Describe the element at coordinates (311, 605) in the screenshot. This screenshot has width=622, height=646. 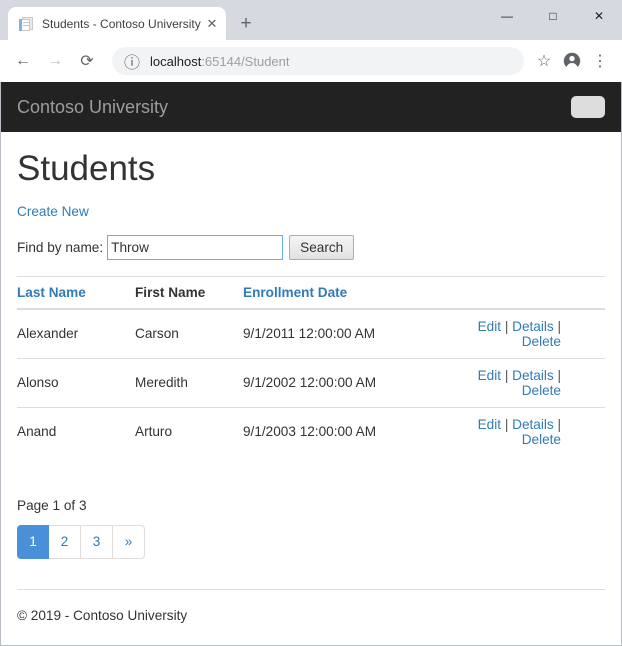
I see `site-footer: © 2019 - Contoso University` at that location.